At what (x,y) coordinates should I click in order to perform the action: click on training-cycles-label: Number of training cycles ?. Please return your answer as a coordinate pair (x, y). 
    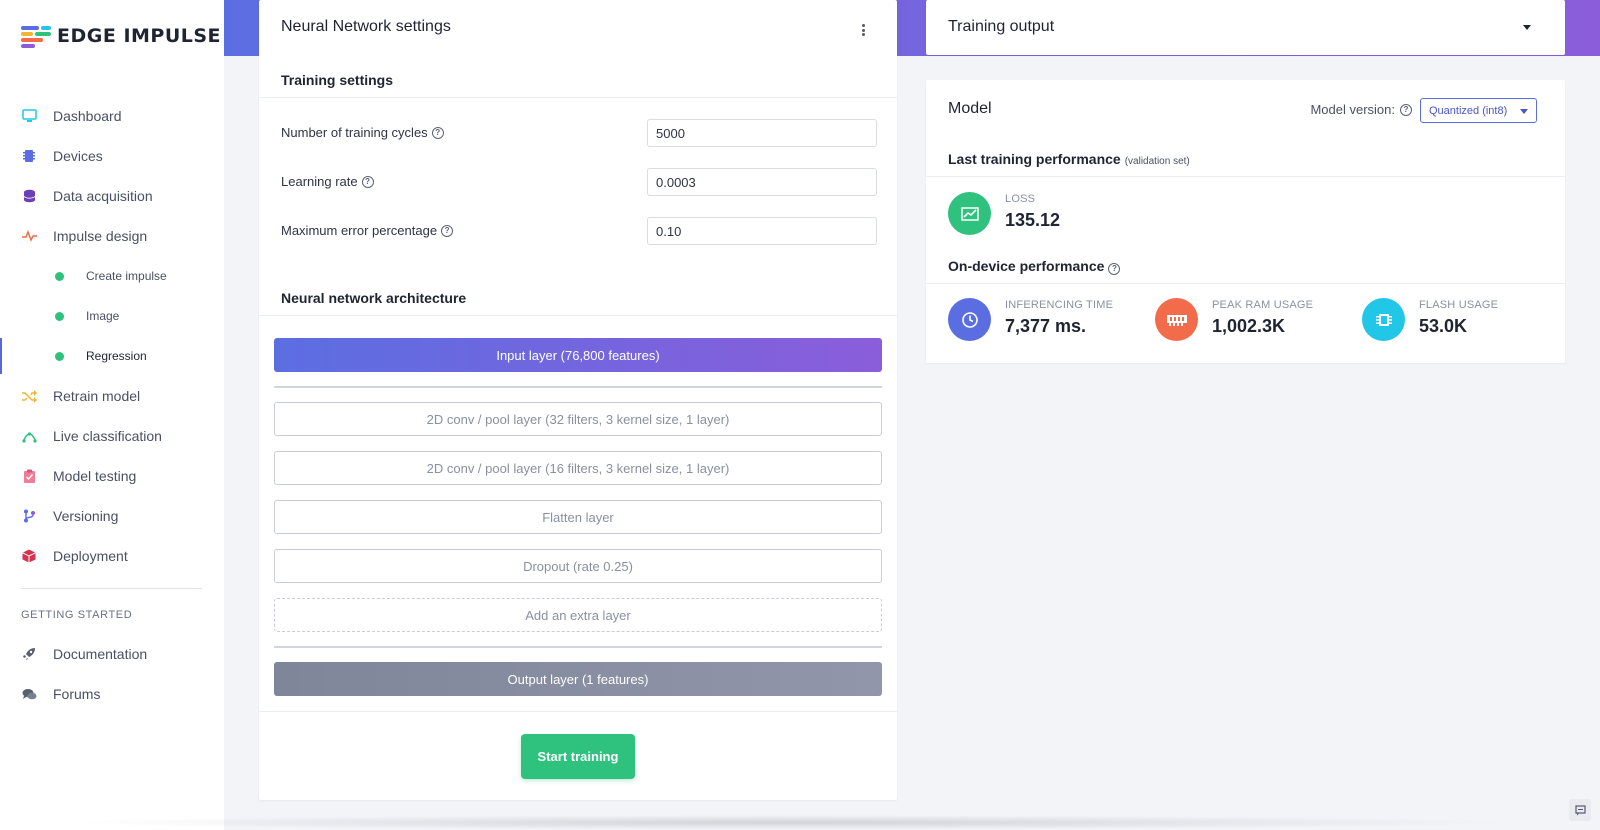
    Looking at the image, I should click on (362, 132).